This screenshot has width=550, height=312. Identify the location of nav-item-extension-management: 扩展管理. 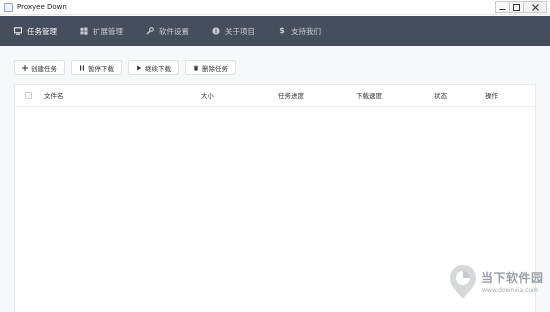
(99, 31).